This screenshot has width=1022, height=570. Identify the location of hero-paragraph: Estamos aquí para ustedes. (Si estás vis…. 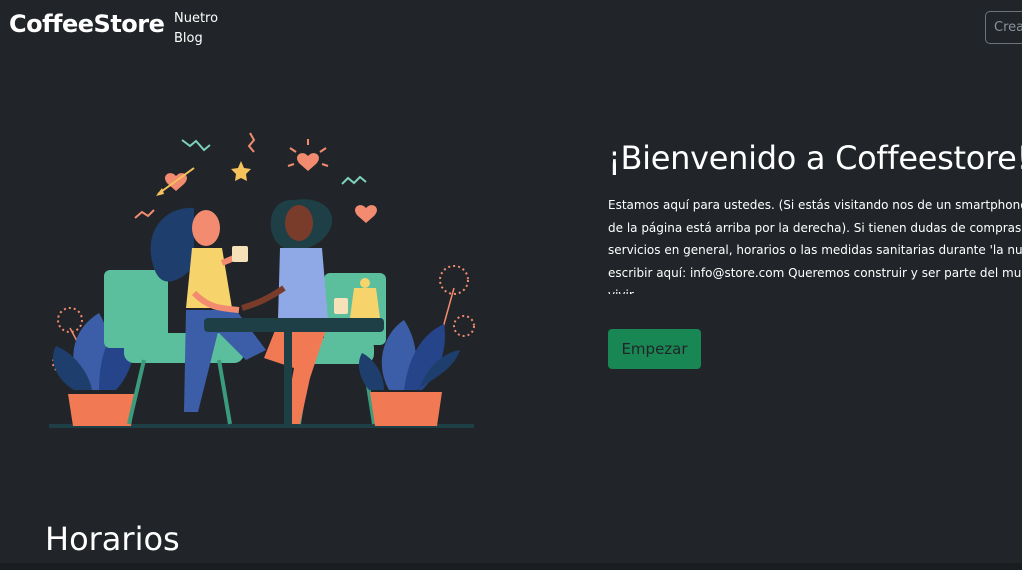
(815, 244).